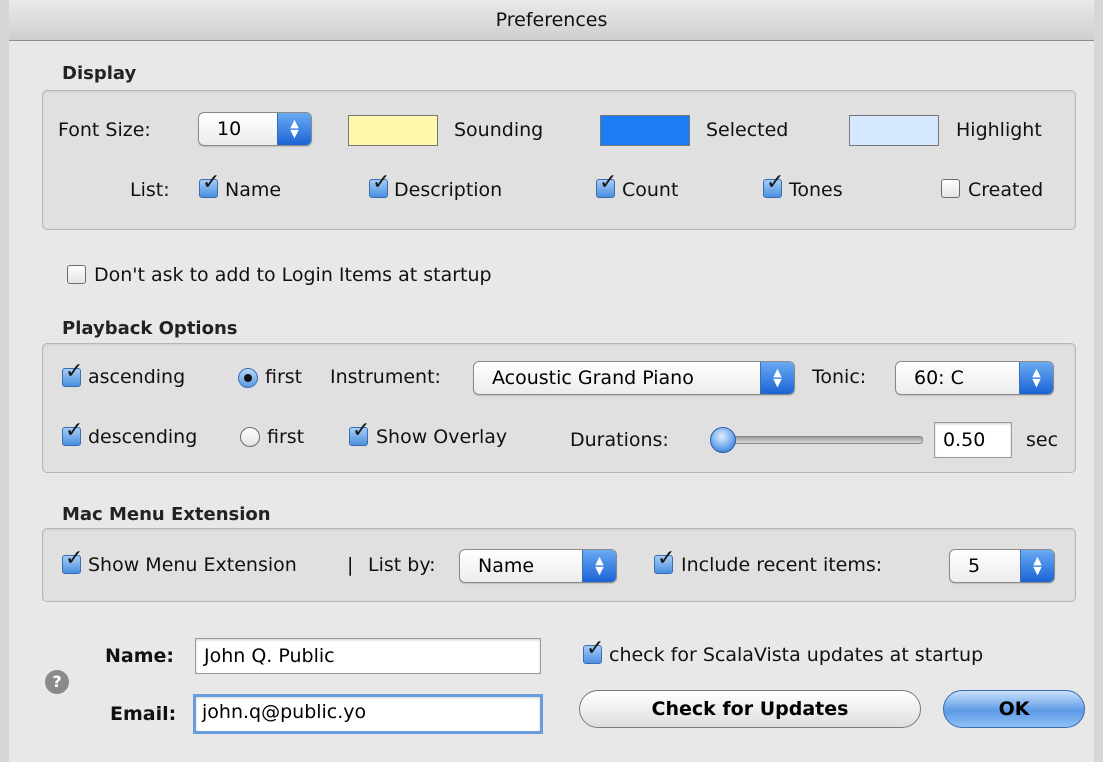 The height and width of the screenshot is (762, 1103). I want to click on sounding-color-label: Sounding, so click(499, 130).